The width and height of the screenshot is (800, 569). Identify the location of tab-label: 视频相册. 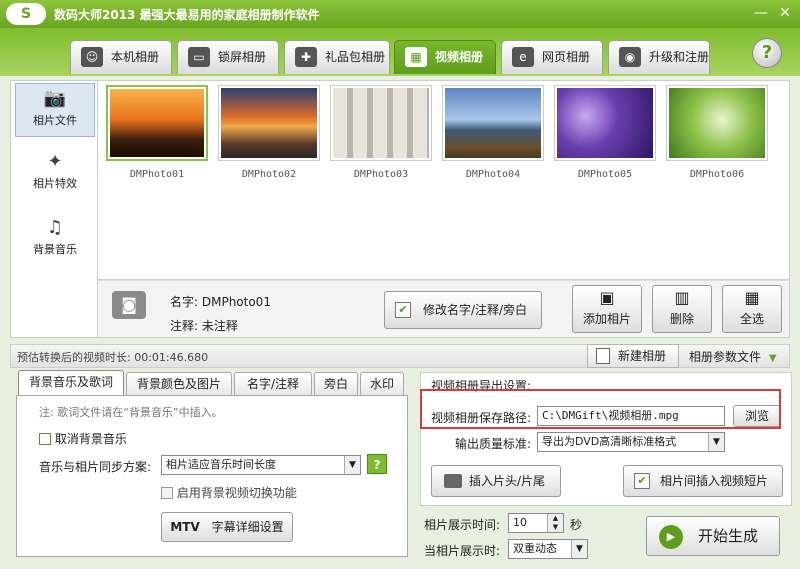
(459, 57).